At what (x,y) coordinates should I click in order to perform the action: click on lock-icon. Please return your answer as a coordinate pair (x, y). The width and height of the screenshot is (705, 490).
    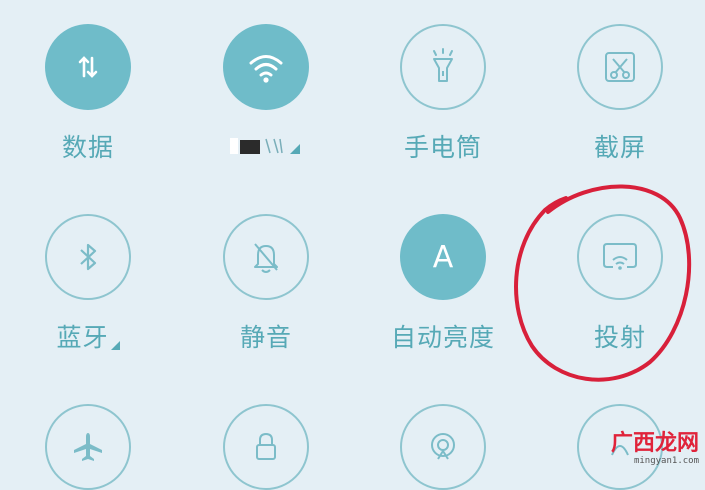
    Looking at the image, I should click on (266, 446).